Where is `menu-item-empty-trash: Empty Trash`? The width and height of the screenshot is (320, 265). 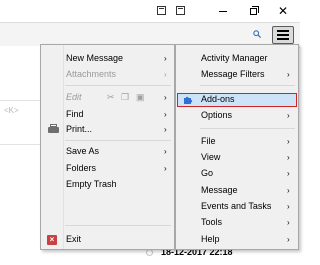
menu-item-empty-trash: Empty Trash is located at coordinates (91, 184).